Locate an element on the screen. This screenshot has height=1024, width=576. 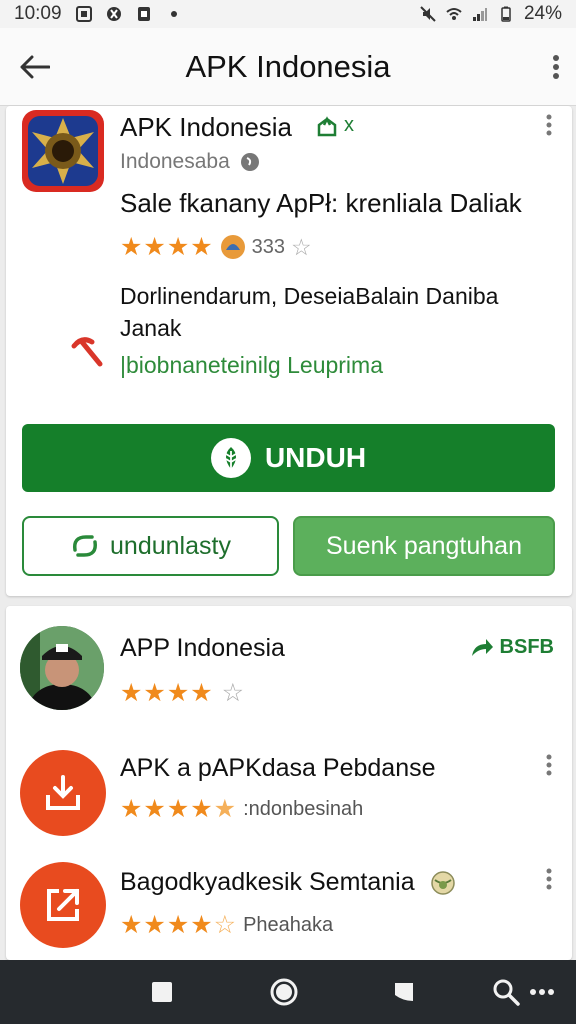
app-link: |biobnaneteinilg Leuprima is located at coordinates (251, 365).